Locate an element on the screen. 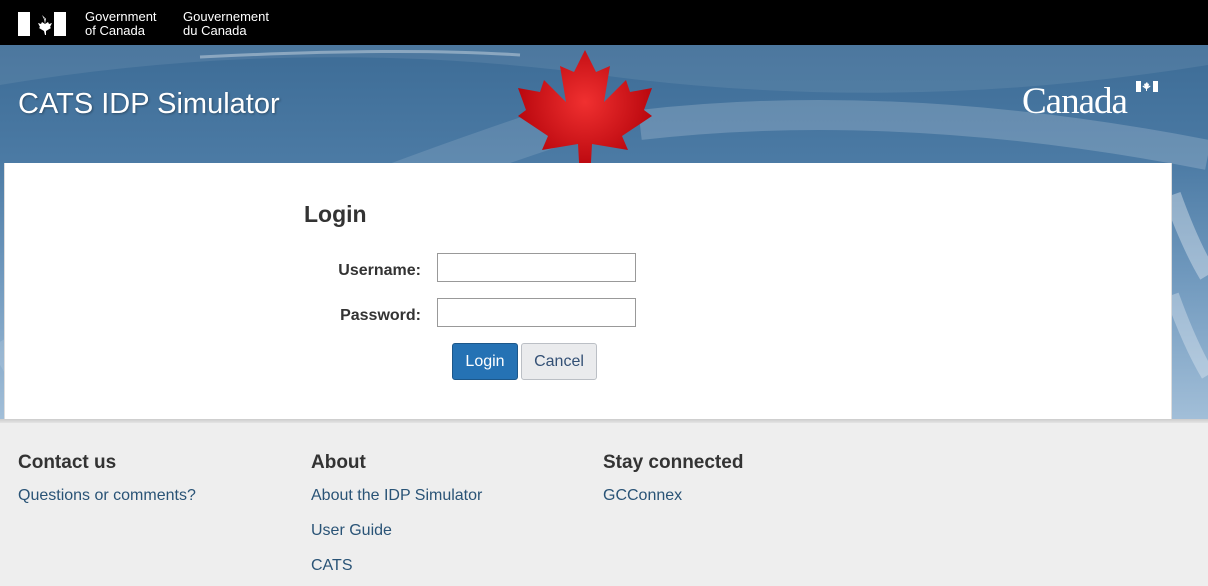 Image resolution: width=1208 pixels, height=586 pixels. cancel-button: Cancel is located at coordinates (559, 361).